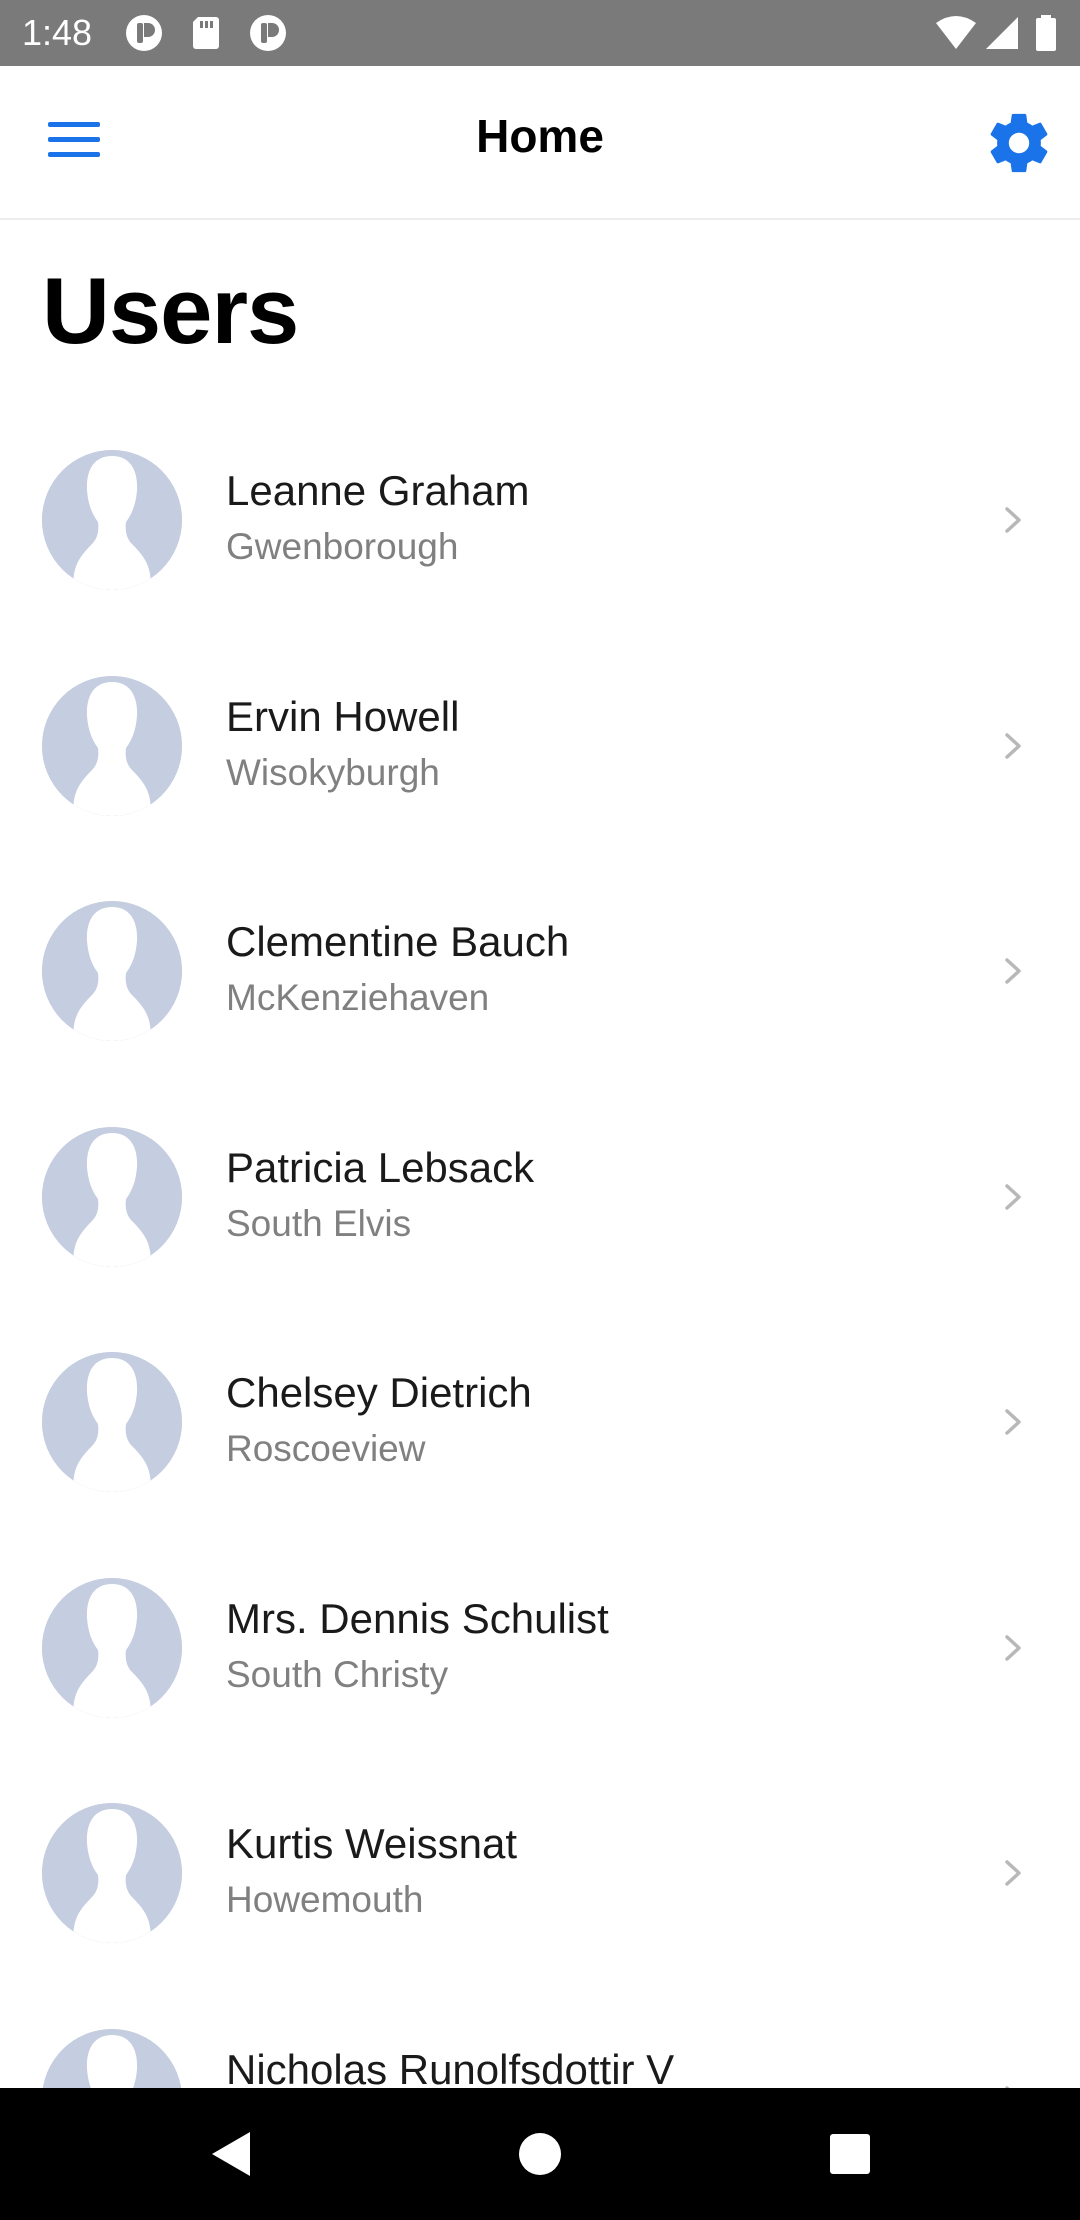  Describe the element at coordinates (343, 716) in the screenshot. I see `user-name: Ervin Howell` at that location.